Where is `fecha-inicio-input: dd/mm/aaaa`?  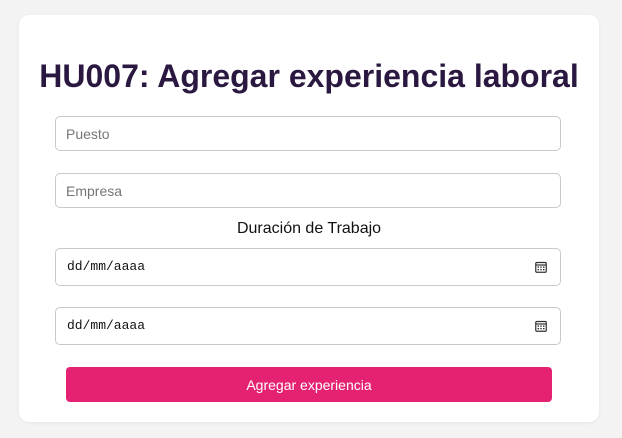
fecha-inicio-input: dd/mm/aaaa is located at coordinates (308, 267).